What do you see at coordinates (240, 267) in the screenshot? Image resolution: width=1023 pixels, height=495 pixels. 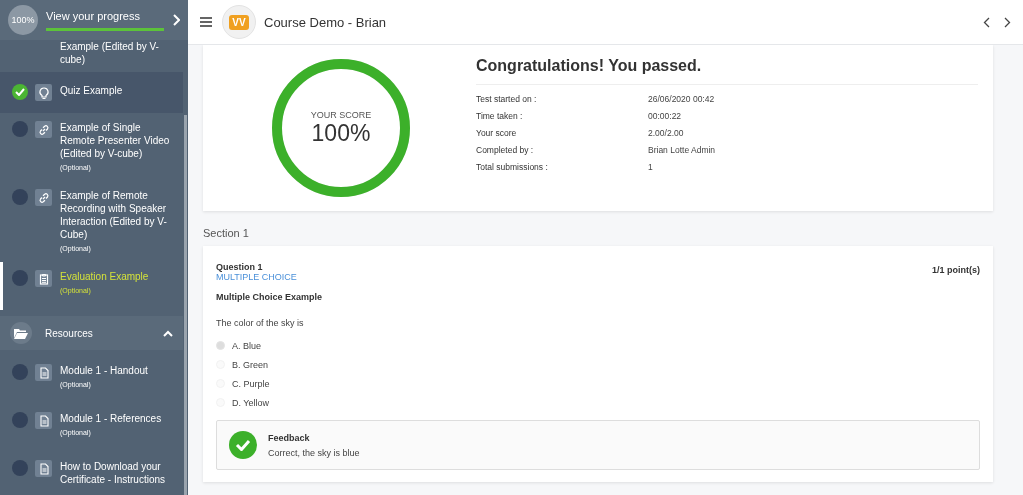 I see `question-number: Question 1` at bounding box center [240, 267].